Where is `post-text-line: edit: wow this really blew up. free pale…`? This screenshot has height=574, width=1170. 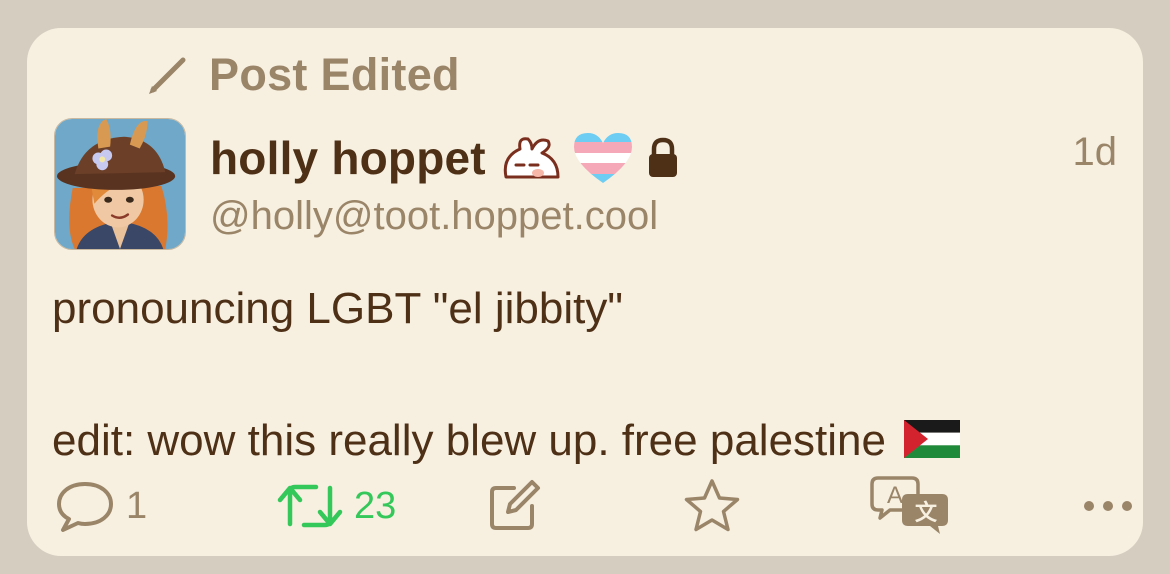 post-text-line: edit: wow this really blew up. free pale… is located at coordinates (587, 441).